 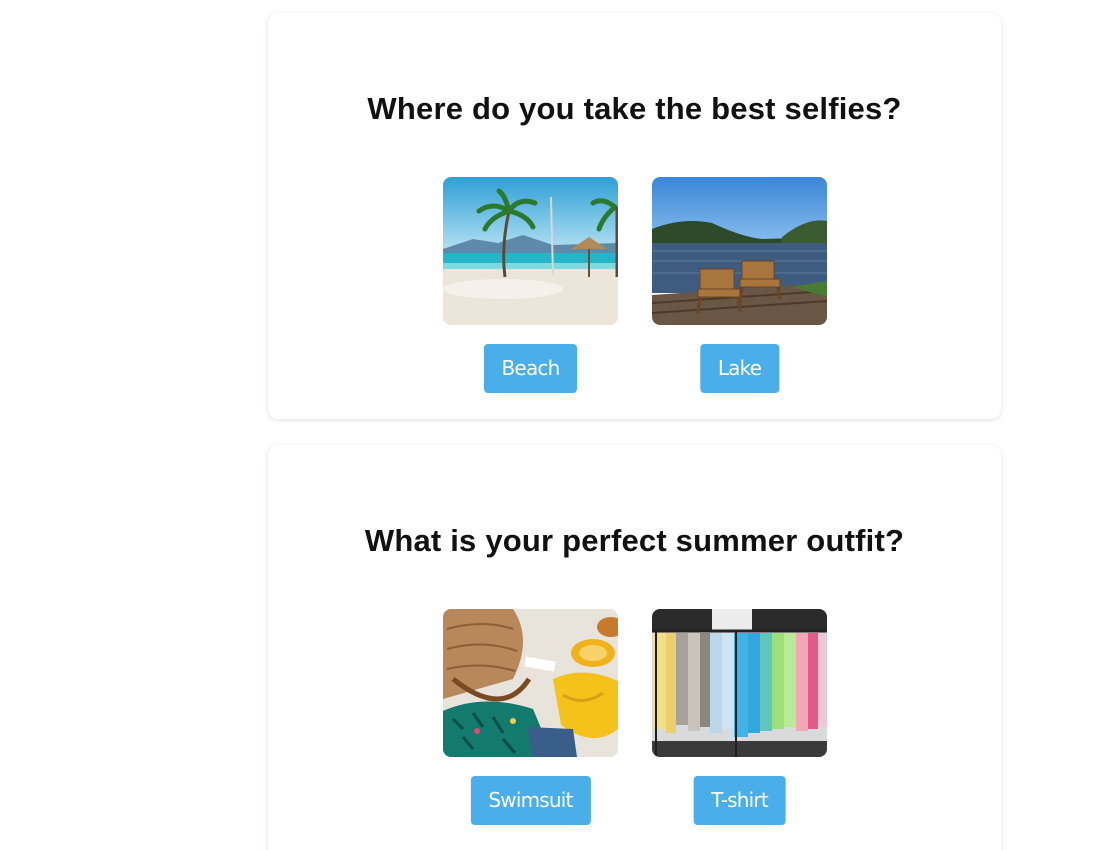 What do you see at coordinates (530, 368) in the screenshot?
I see `beach-button: Beach` at bounding box center [530, 368].